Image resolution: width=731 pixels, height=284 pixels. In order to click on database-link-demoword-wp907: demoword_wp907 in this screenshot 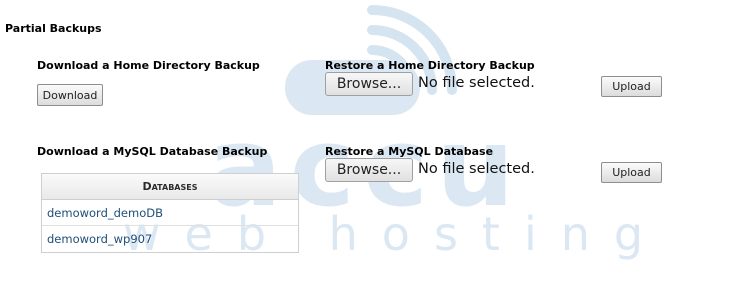, I will do `click(170, 239)`.